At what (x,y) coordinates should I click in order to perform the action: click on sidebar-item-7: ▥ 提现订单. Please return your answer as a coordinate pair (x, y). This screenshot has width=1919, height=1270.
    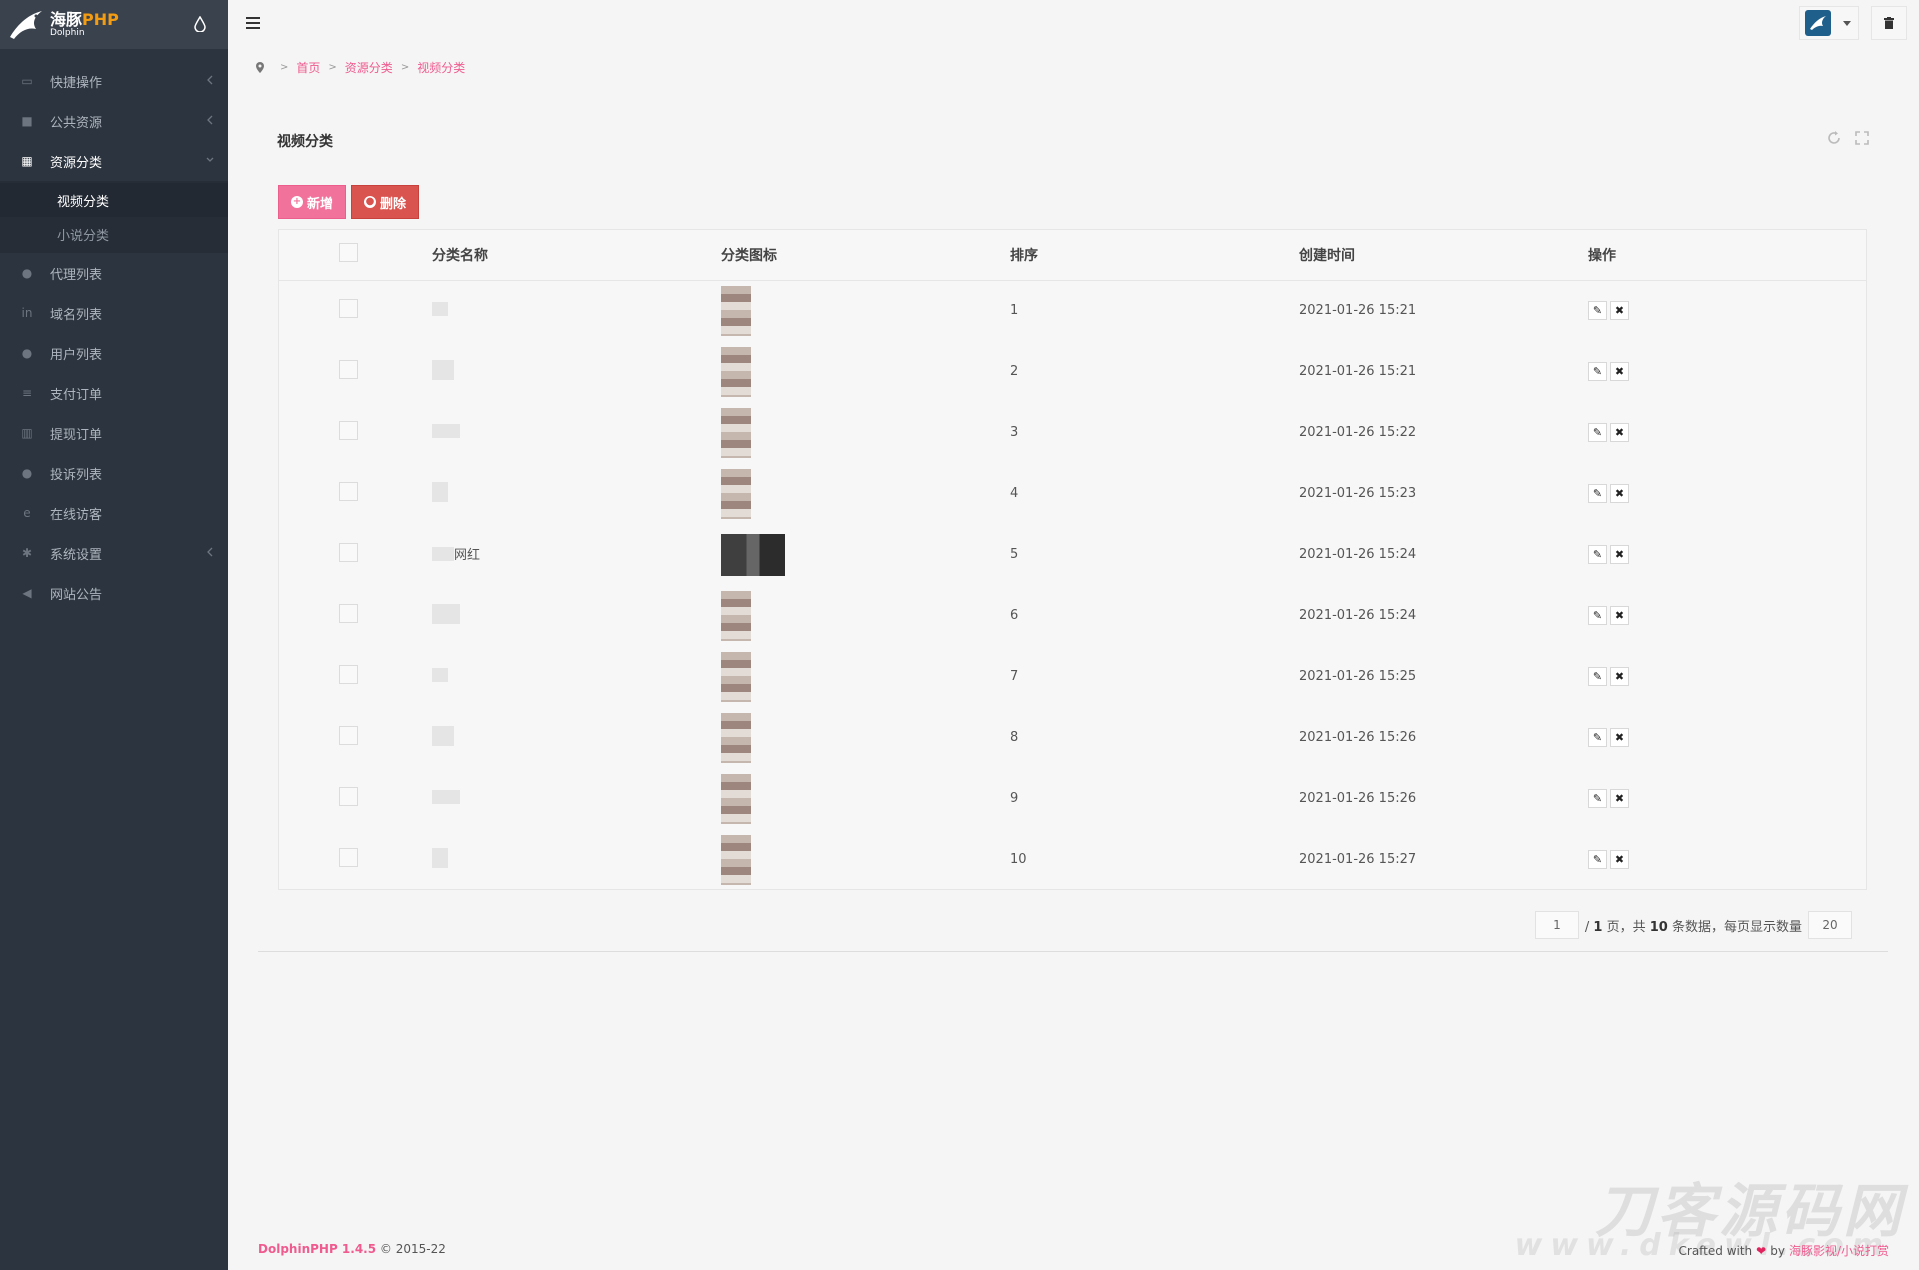
    Looking at the image, I should click on (114, 433).